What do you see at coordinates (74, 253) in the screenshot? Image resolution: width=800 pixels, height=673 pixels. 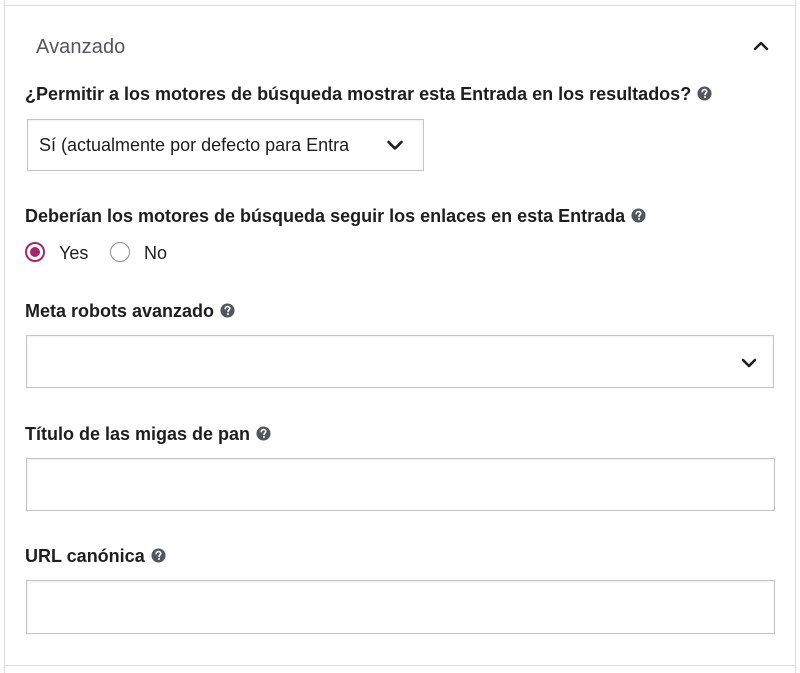 I see `radio-label: Yes` at bounding box center [74, 253].